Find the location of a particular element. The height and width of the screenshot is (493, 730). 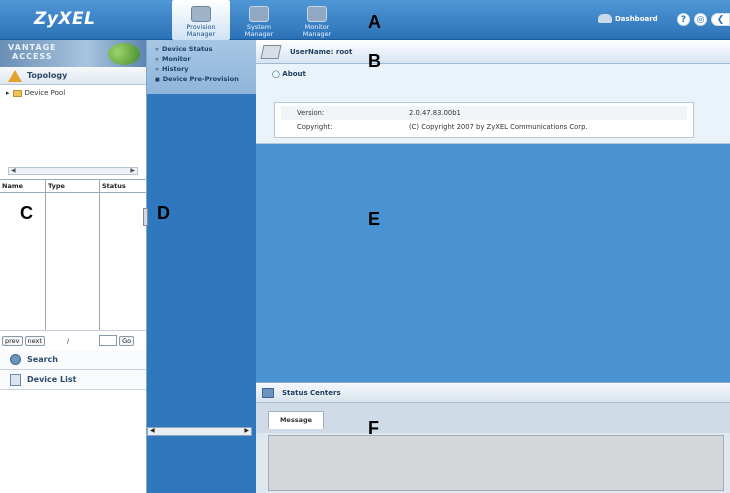

status-center: Status Centers Message is located at coordinates (493, 437).